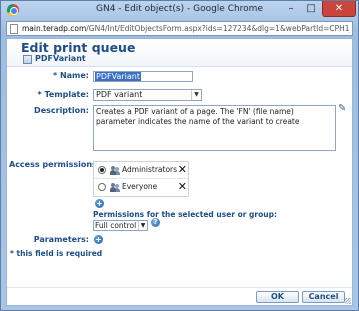 The height and width of the screenshot is (311, 359). I want to click on edit-text-icon: ✎, so click(342, 108).